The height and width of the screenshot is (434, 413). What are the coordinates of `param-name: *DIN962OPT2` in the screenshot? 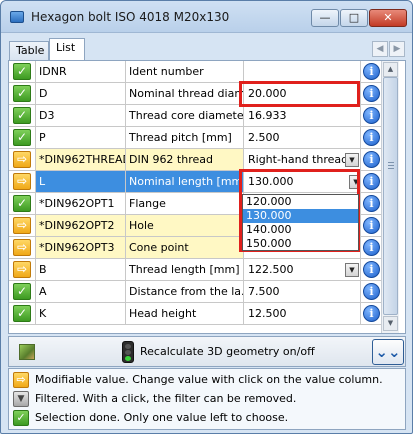 It's located at (81, 226).